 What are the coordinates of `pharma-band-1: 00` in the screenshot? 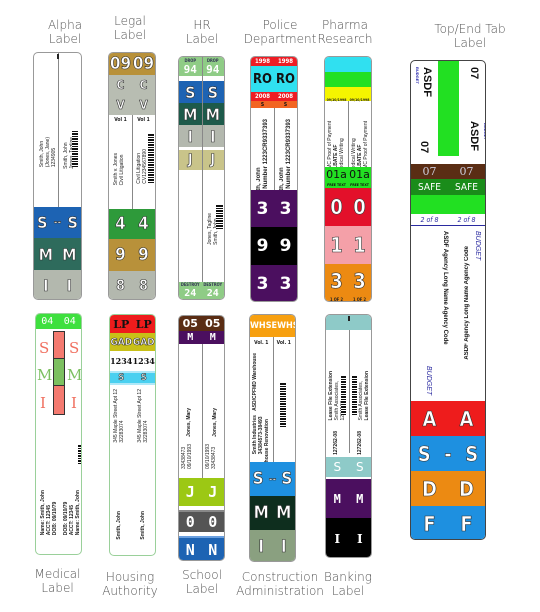 It's located at (348, 207).